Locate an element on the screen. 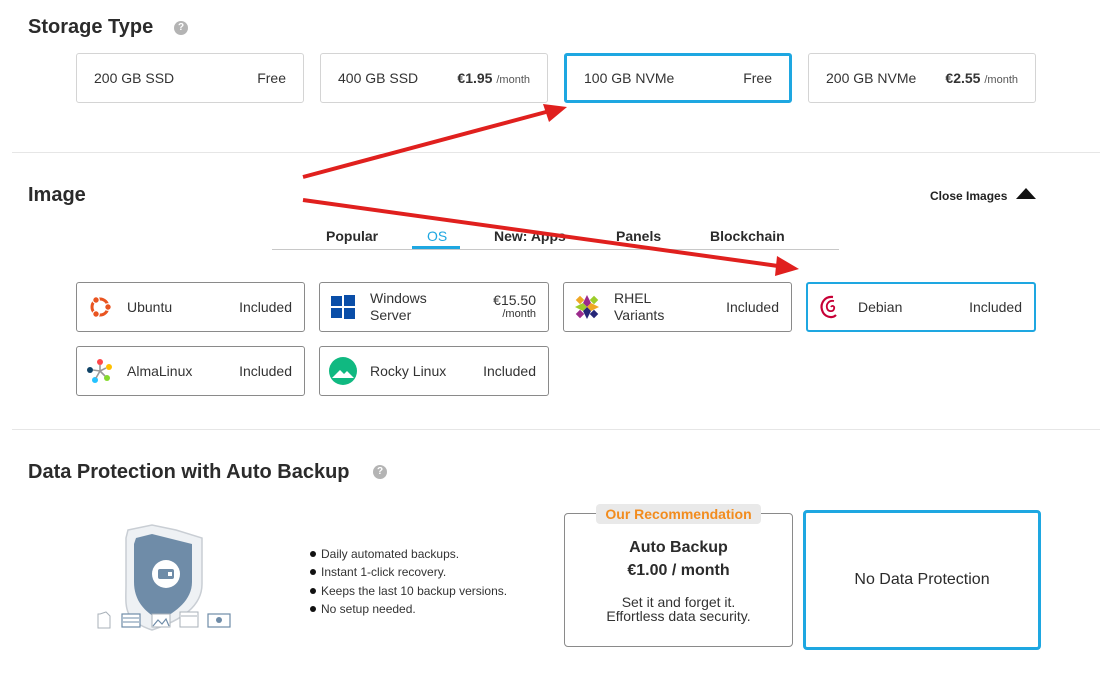 This screenshot has height=690, width=1110. os-card-ubuntu: Ubuntu Included is located at coordinates (190, 307).